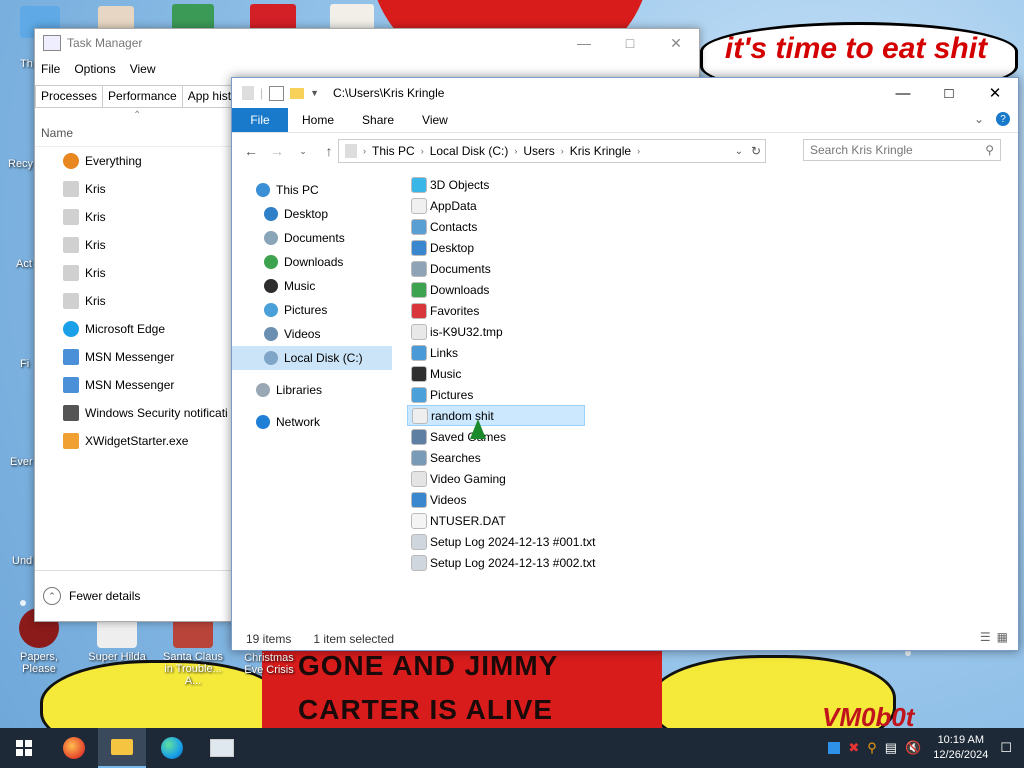 This screenshot has height=768, width=1024. What do you see at coordinates (26, 64) in the screenshot?
I see `desktop-label-1: Th` at bounding box center [26, 64].